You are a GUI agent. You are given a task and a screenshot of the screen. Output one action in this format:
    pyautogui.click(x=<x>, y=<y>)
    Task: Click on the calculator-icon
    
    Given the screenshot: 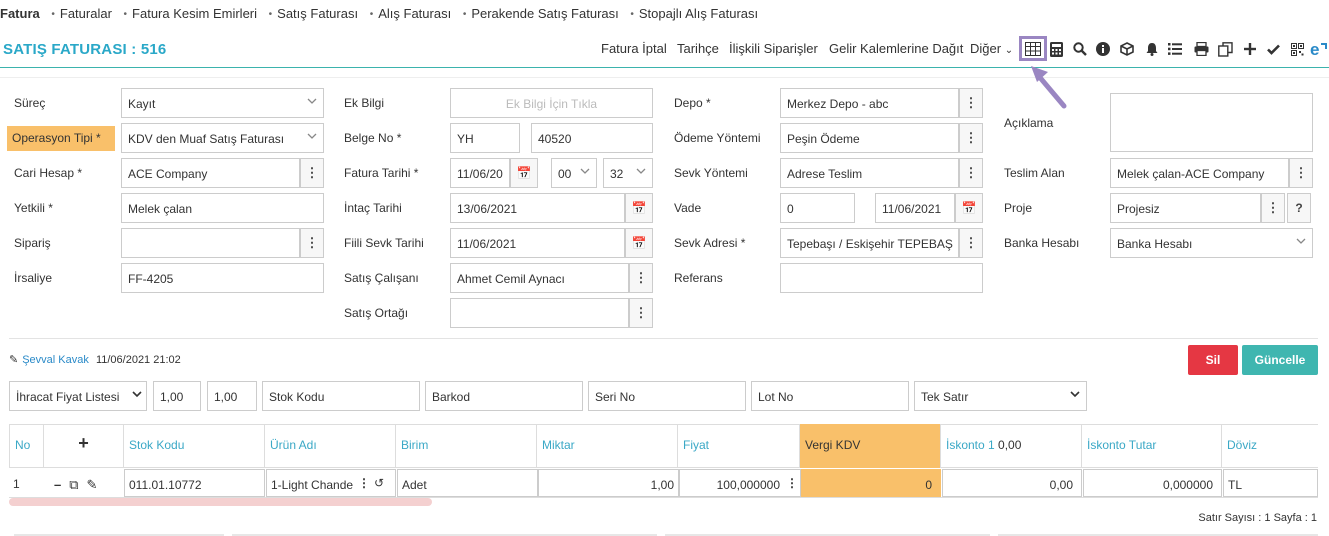 What is the action you would take?
    pyautogui.click(x=1056, y=49)
    